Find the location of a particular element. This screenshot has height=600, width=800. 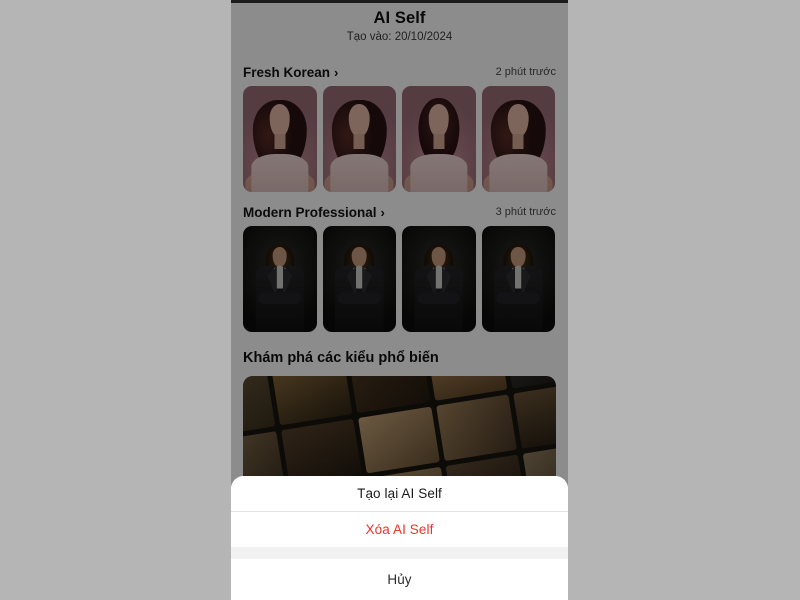

action-sheet-item-regenerate: Tạo lại AI Self is located at coordinates (399, 493).